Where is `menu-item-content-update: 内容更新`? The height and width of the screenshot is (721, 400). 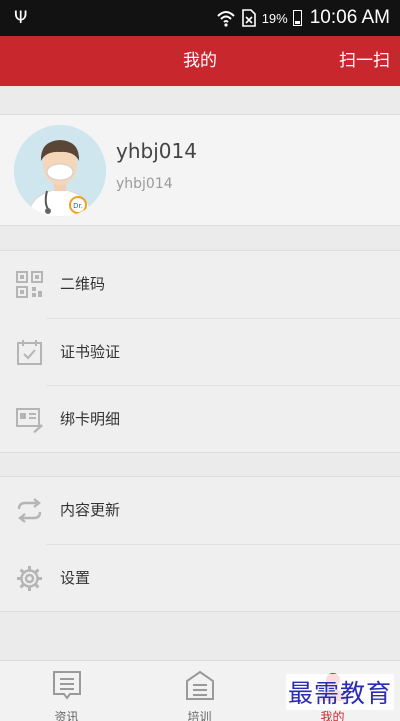
menu-item-content-update: 内容更新 is located at coordinates (200, 510).